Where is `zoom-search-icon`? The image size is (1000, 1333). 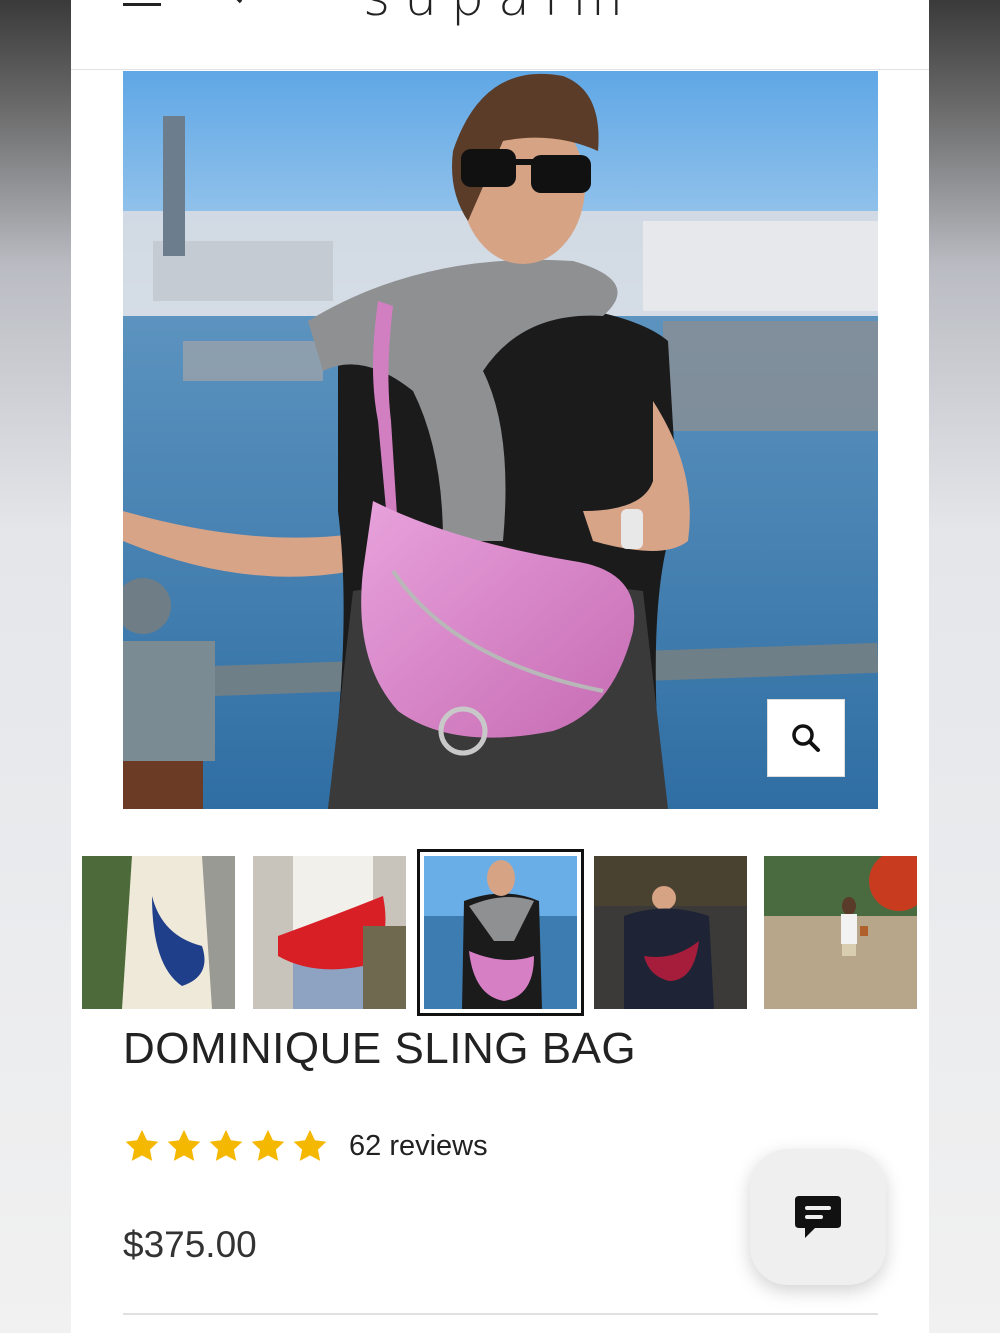
zoom-search-icon is located at coordinates (806, 738).